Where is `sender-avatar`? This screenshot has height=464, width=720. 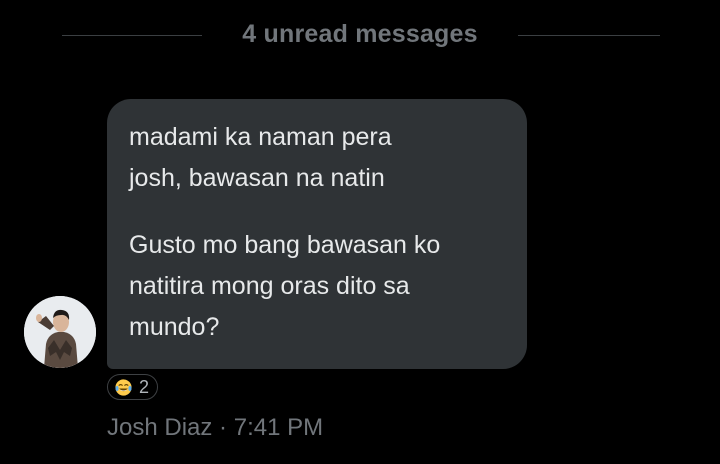 sender-avatar is located at coordinates (60, 332).